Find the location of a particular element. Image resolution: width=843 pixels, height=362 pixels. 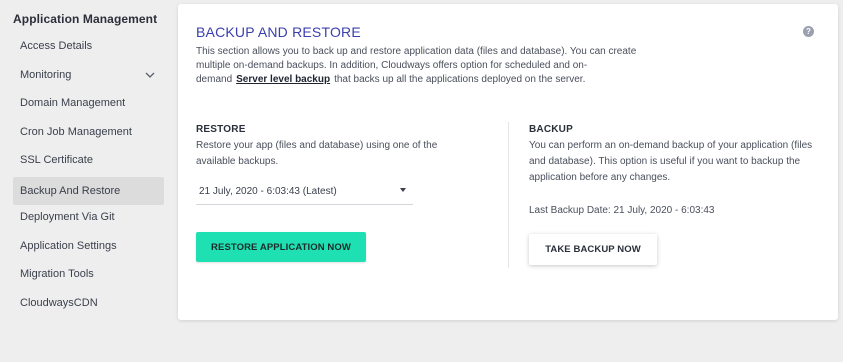

backup-select-value: 21 July, 2020 - 6:03:43 (Latest) is located at coordinates (268, 191).